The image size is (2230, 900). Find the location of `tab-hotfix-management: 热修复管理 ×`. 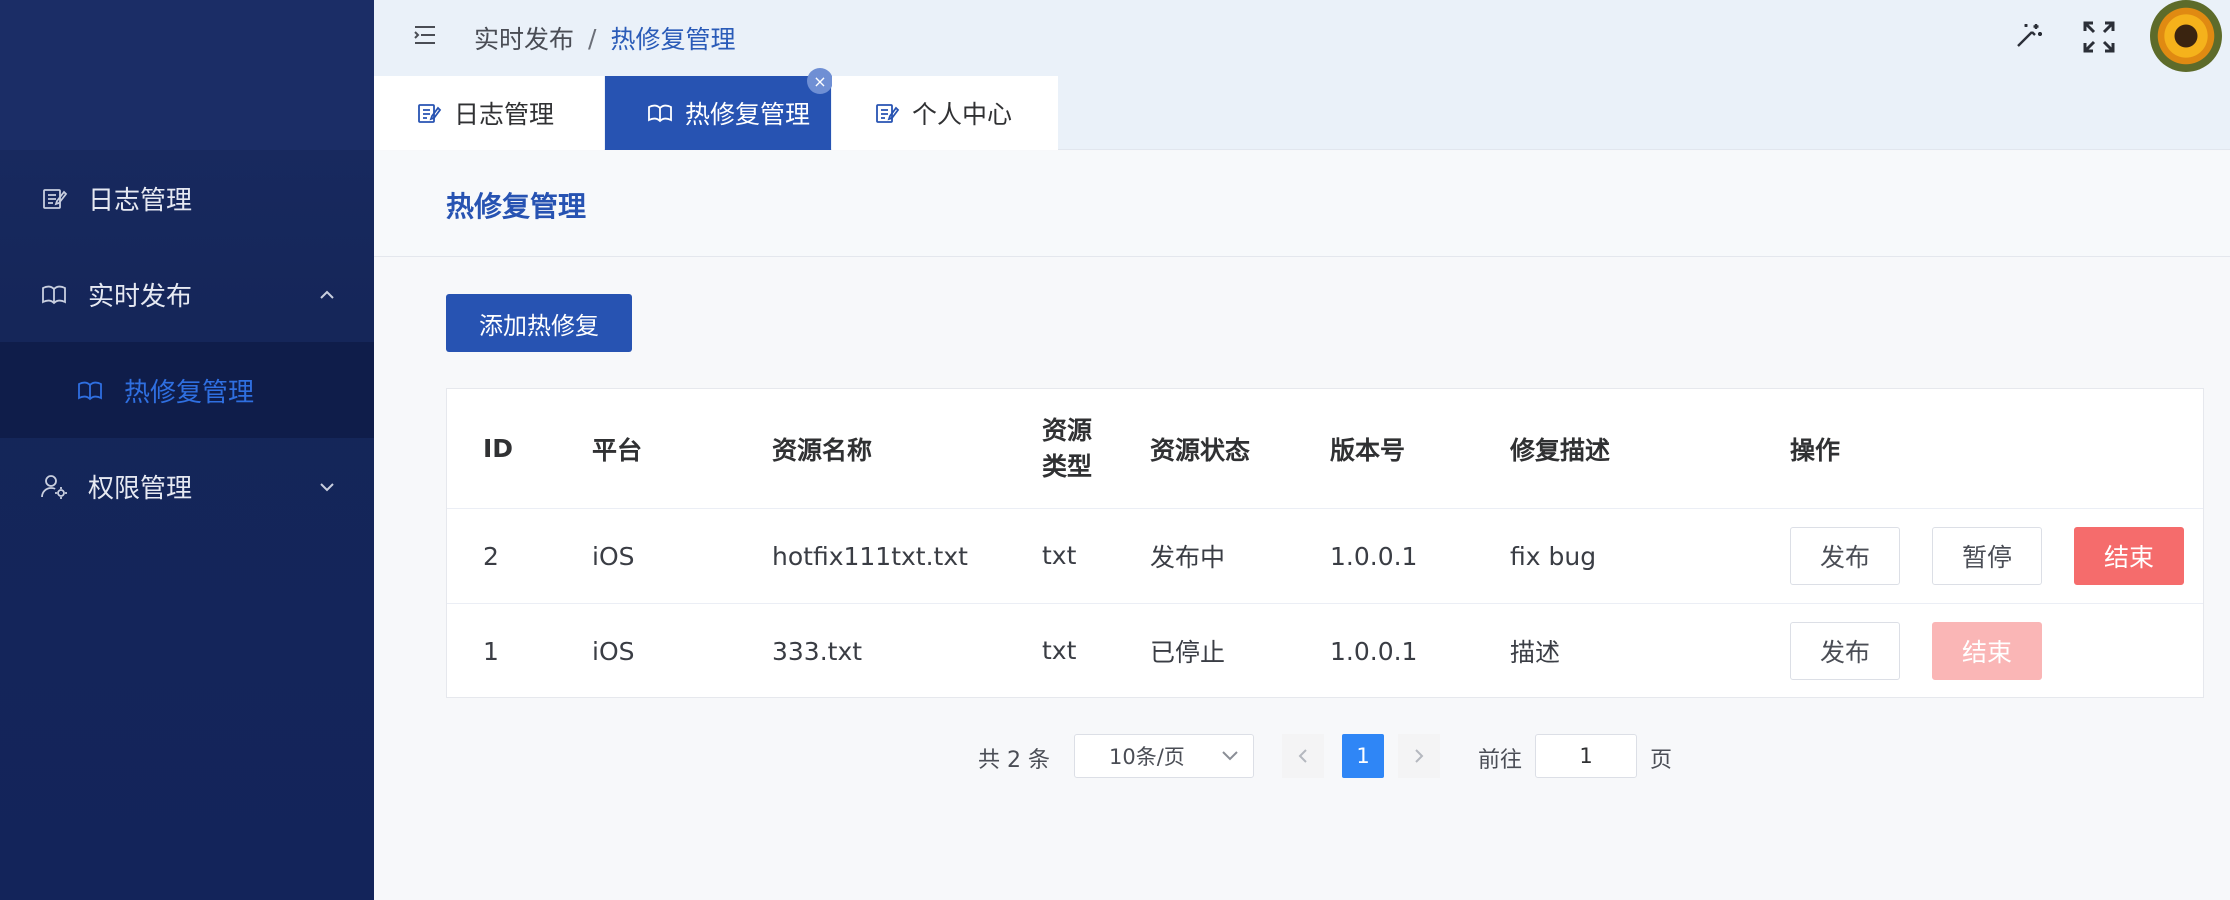

tab-hotfix-management: 热修复管理 × is located at coordinates (719, 109).